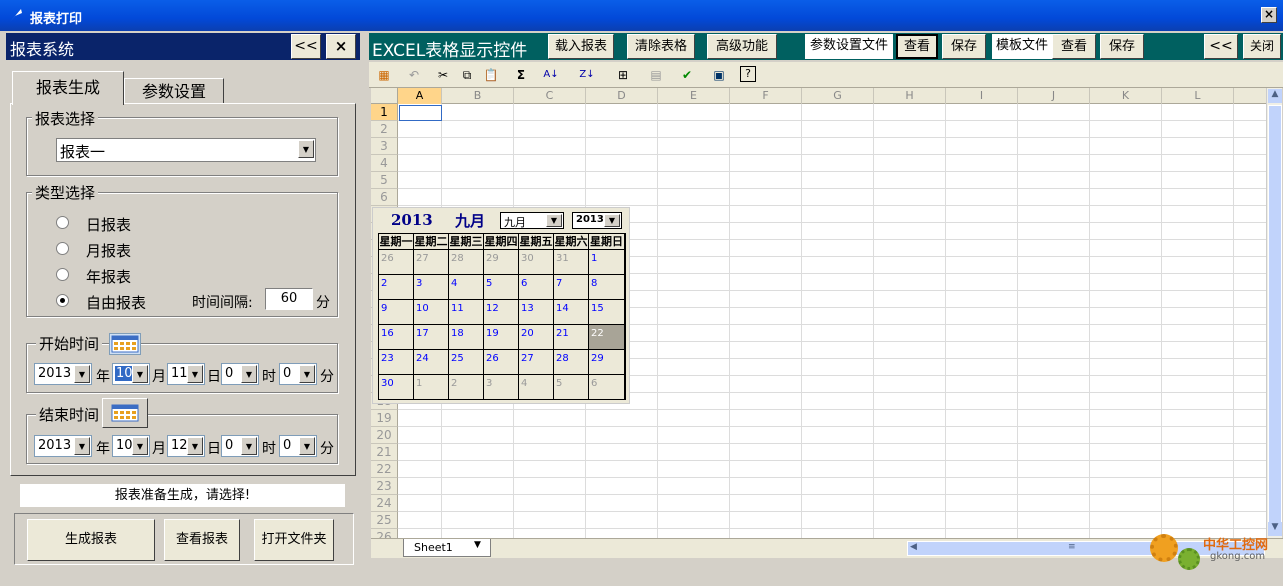 The width and height of the screenshot is (1283, 586). Describe the element at coordinates (396, 337) in the screenshot. I see `calendar-day: 16` at that location.